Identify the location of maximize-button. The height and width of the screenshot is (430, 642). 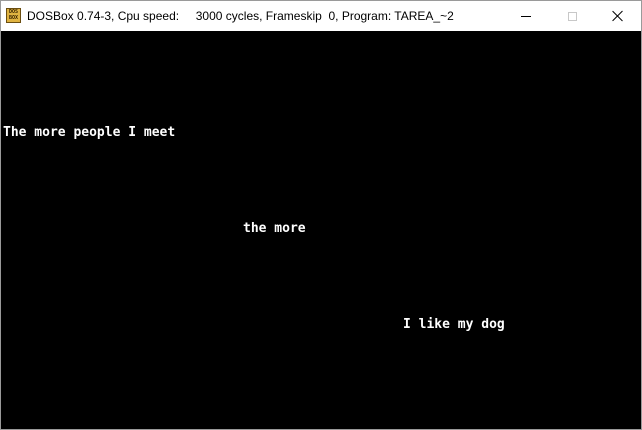
(572, 16).